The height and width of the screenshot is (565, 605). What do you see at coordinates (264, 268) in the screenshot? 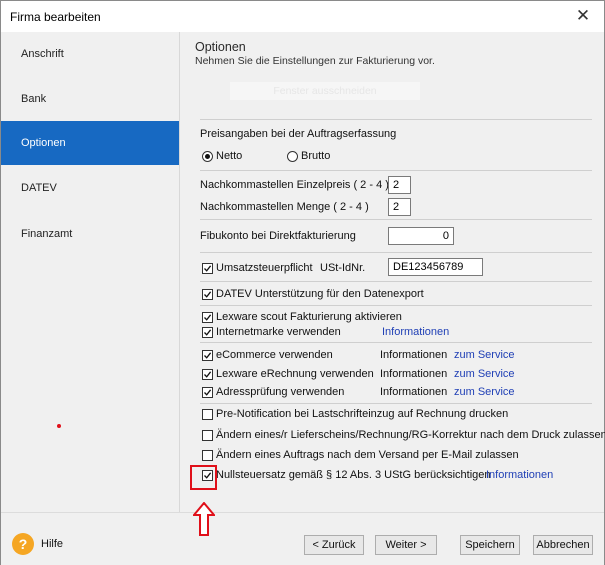
I see `umsatzsteuer-label: Umsatzsteuerpflicht` at bounding box center [264, 268].